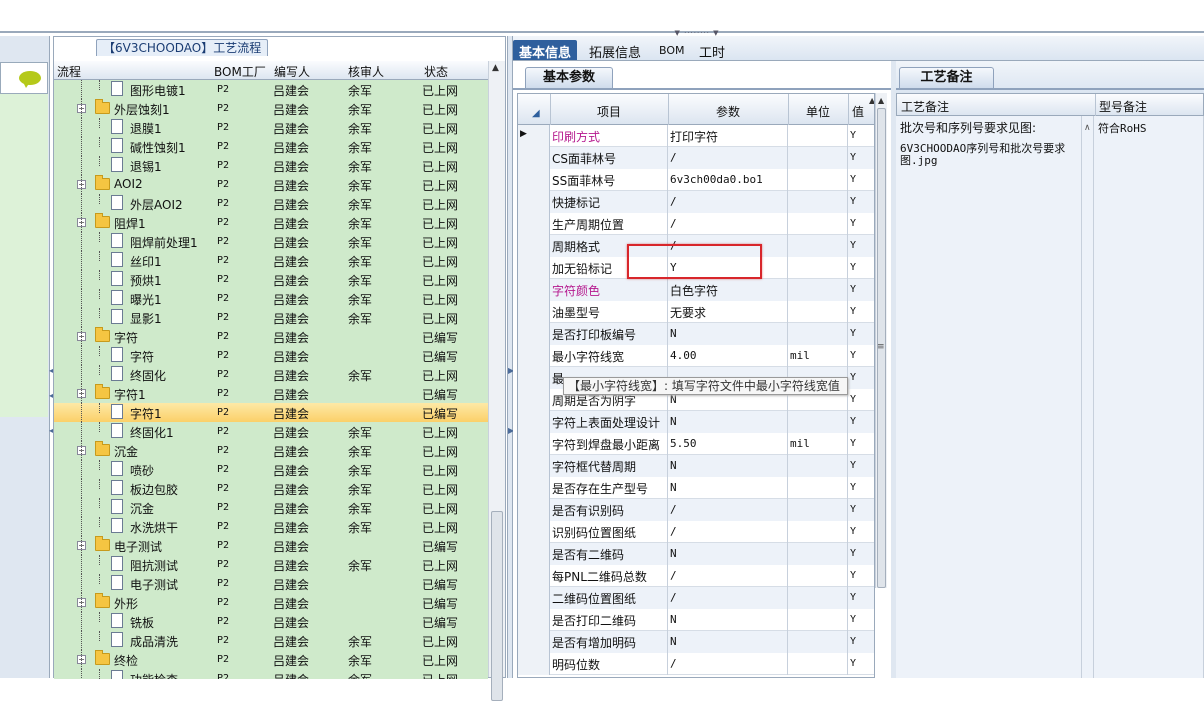 The height and width of the screenshot is (701, 1204). I want to click on tree-row: 字符 P2 吕建会 已编写, so click(271, 355).